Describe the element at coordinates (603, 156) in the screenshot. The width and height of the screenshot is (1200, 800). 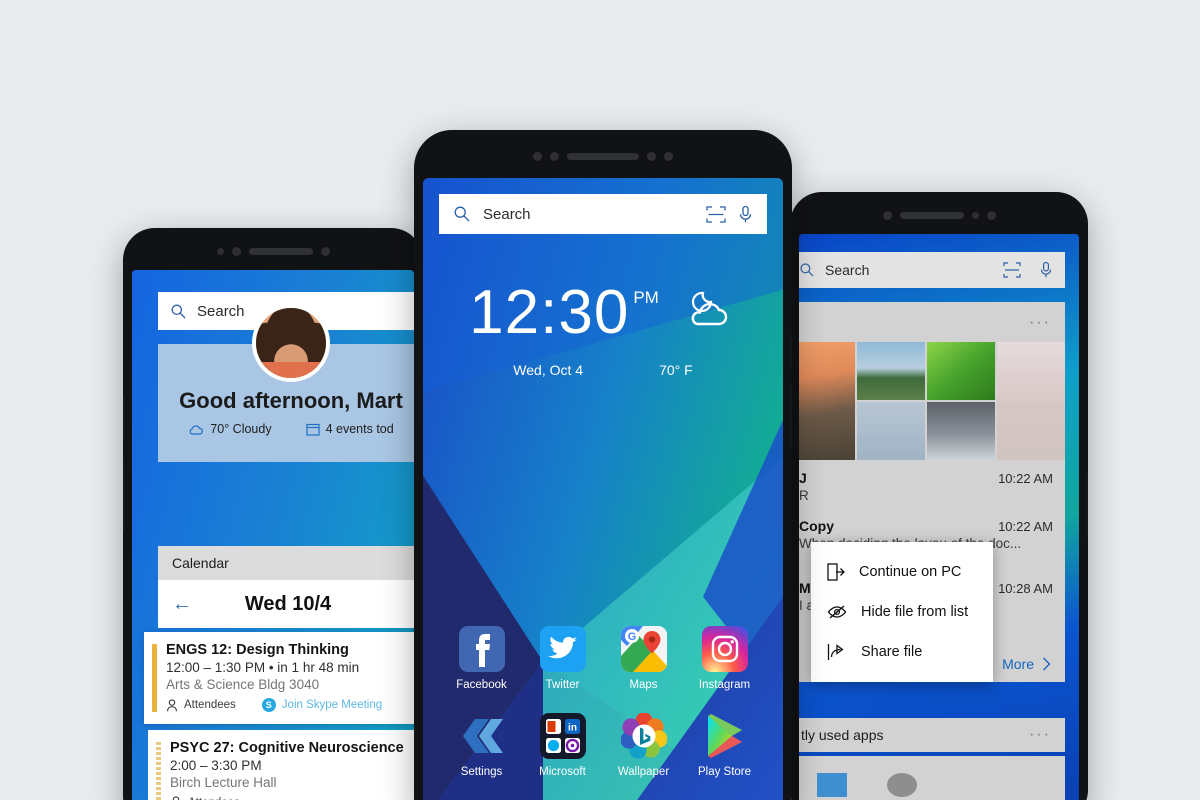
I see `center-phone-notch` at that location.